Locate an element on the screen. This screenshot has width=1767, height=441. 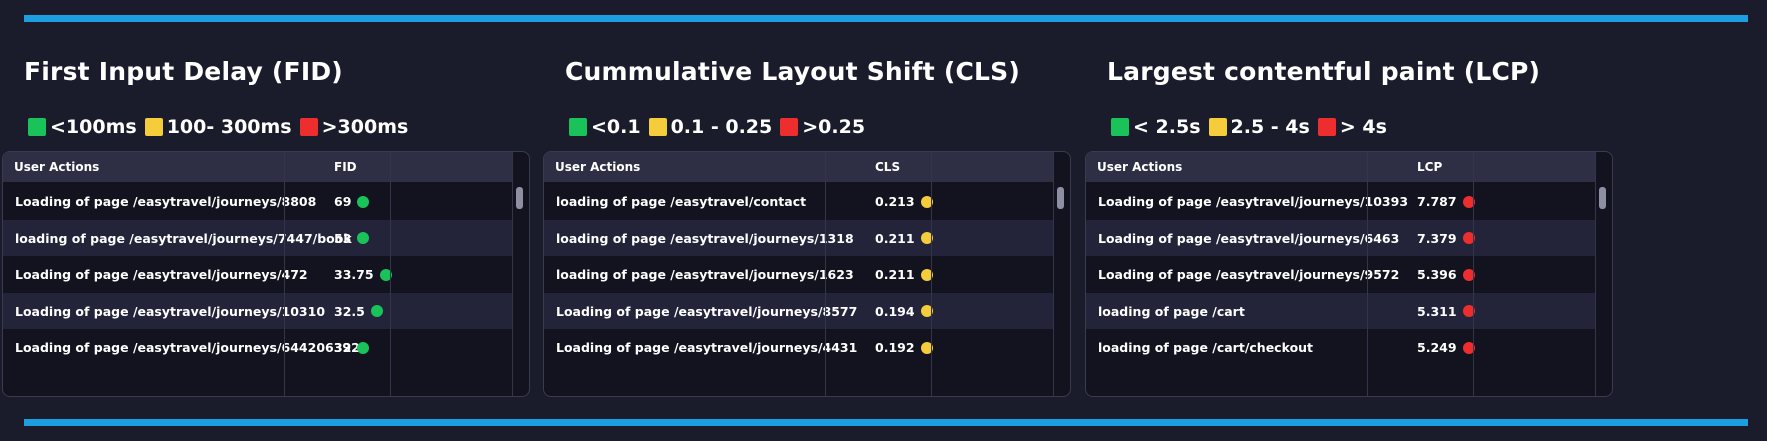
legend-label: >0.25 is located at coordinates (834, 127).